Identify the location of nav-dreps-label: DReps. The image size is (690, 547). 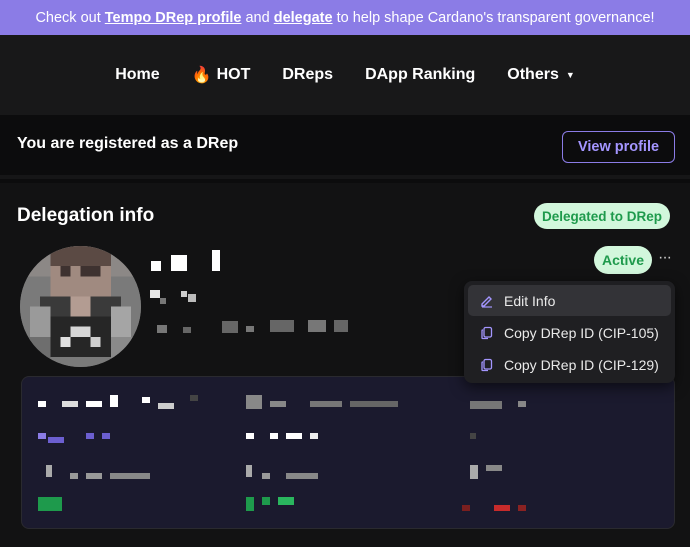
(308, 74).